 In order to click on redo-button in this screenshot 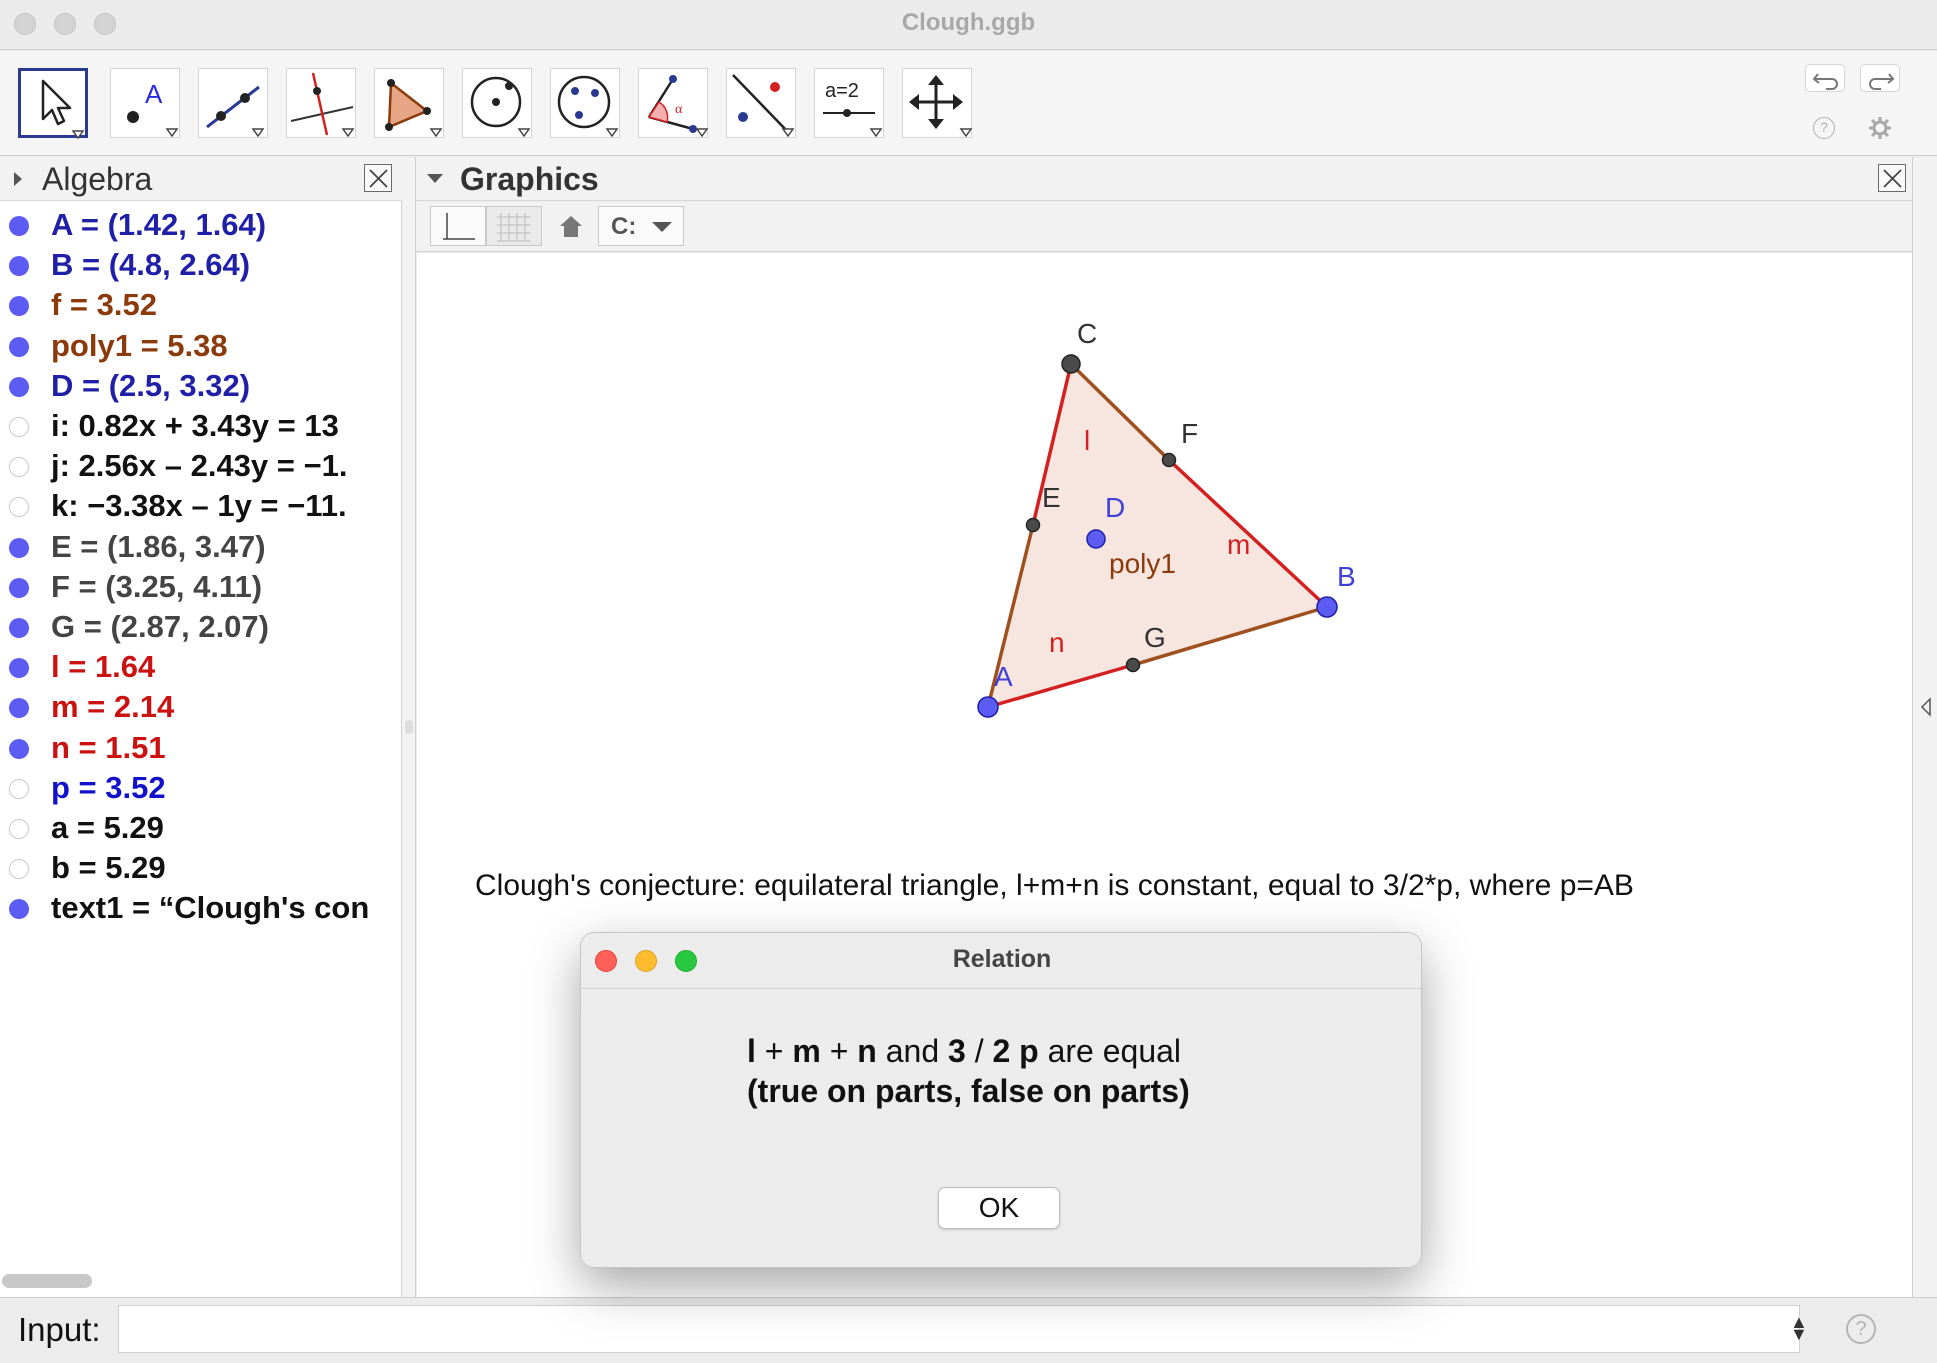, I will do `click(1880, 78)`.